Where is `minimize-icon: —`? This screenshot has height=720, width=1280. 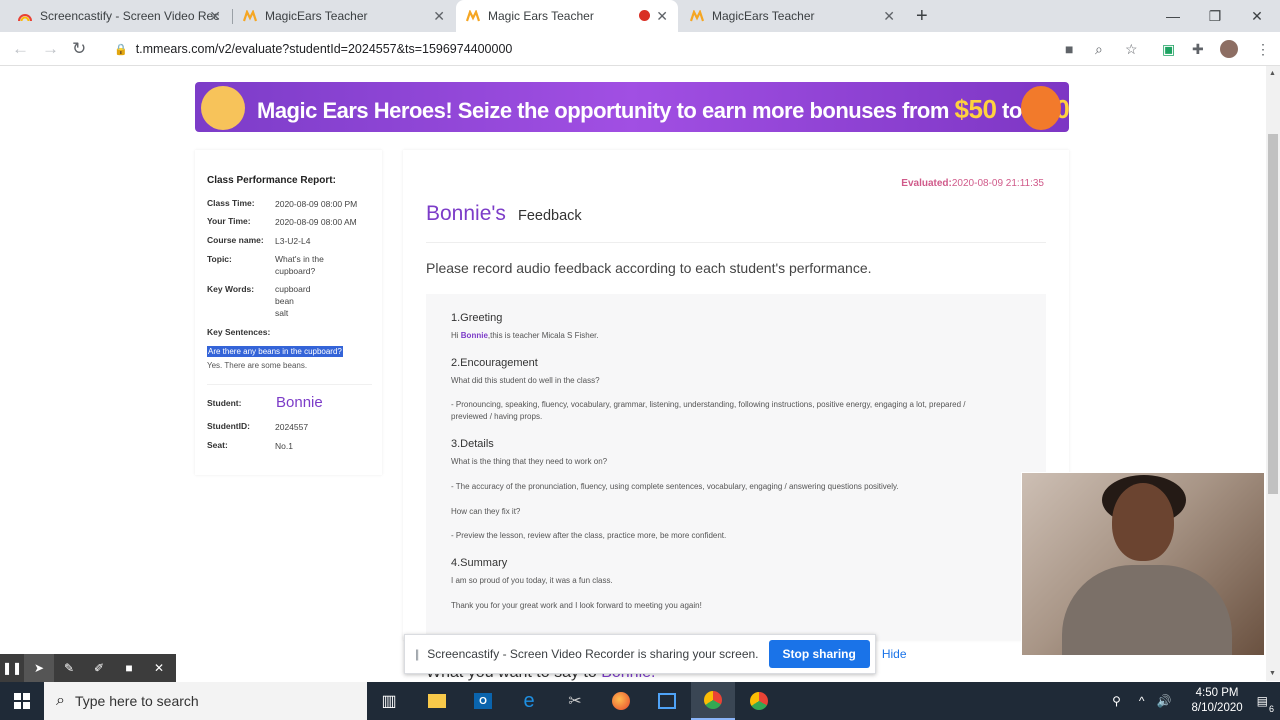
minimize-icon: — is located at coordinates (1173, 16).